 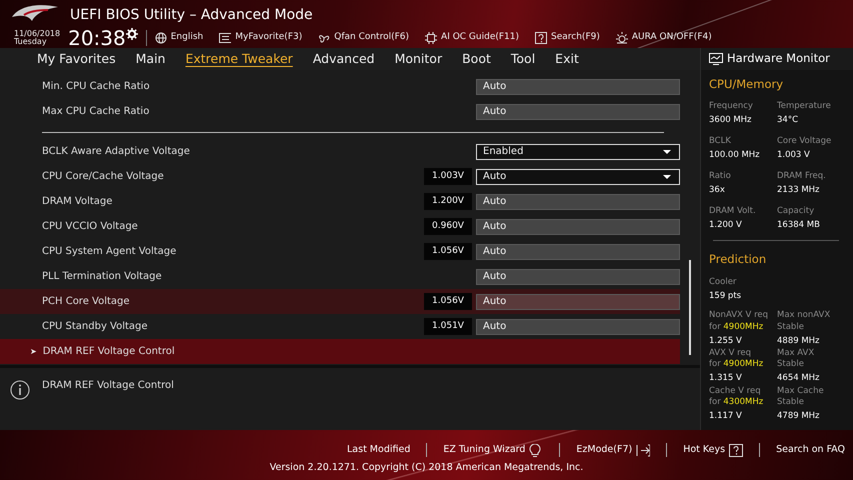 I want to click on arrow-icon: ➤, so click(x=33, y=352).